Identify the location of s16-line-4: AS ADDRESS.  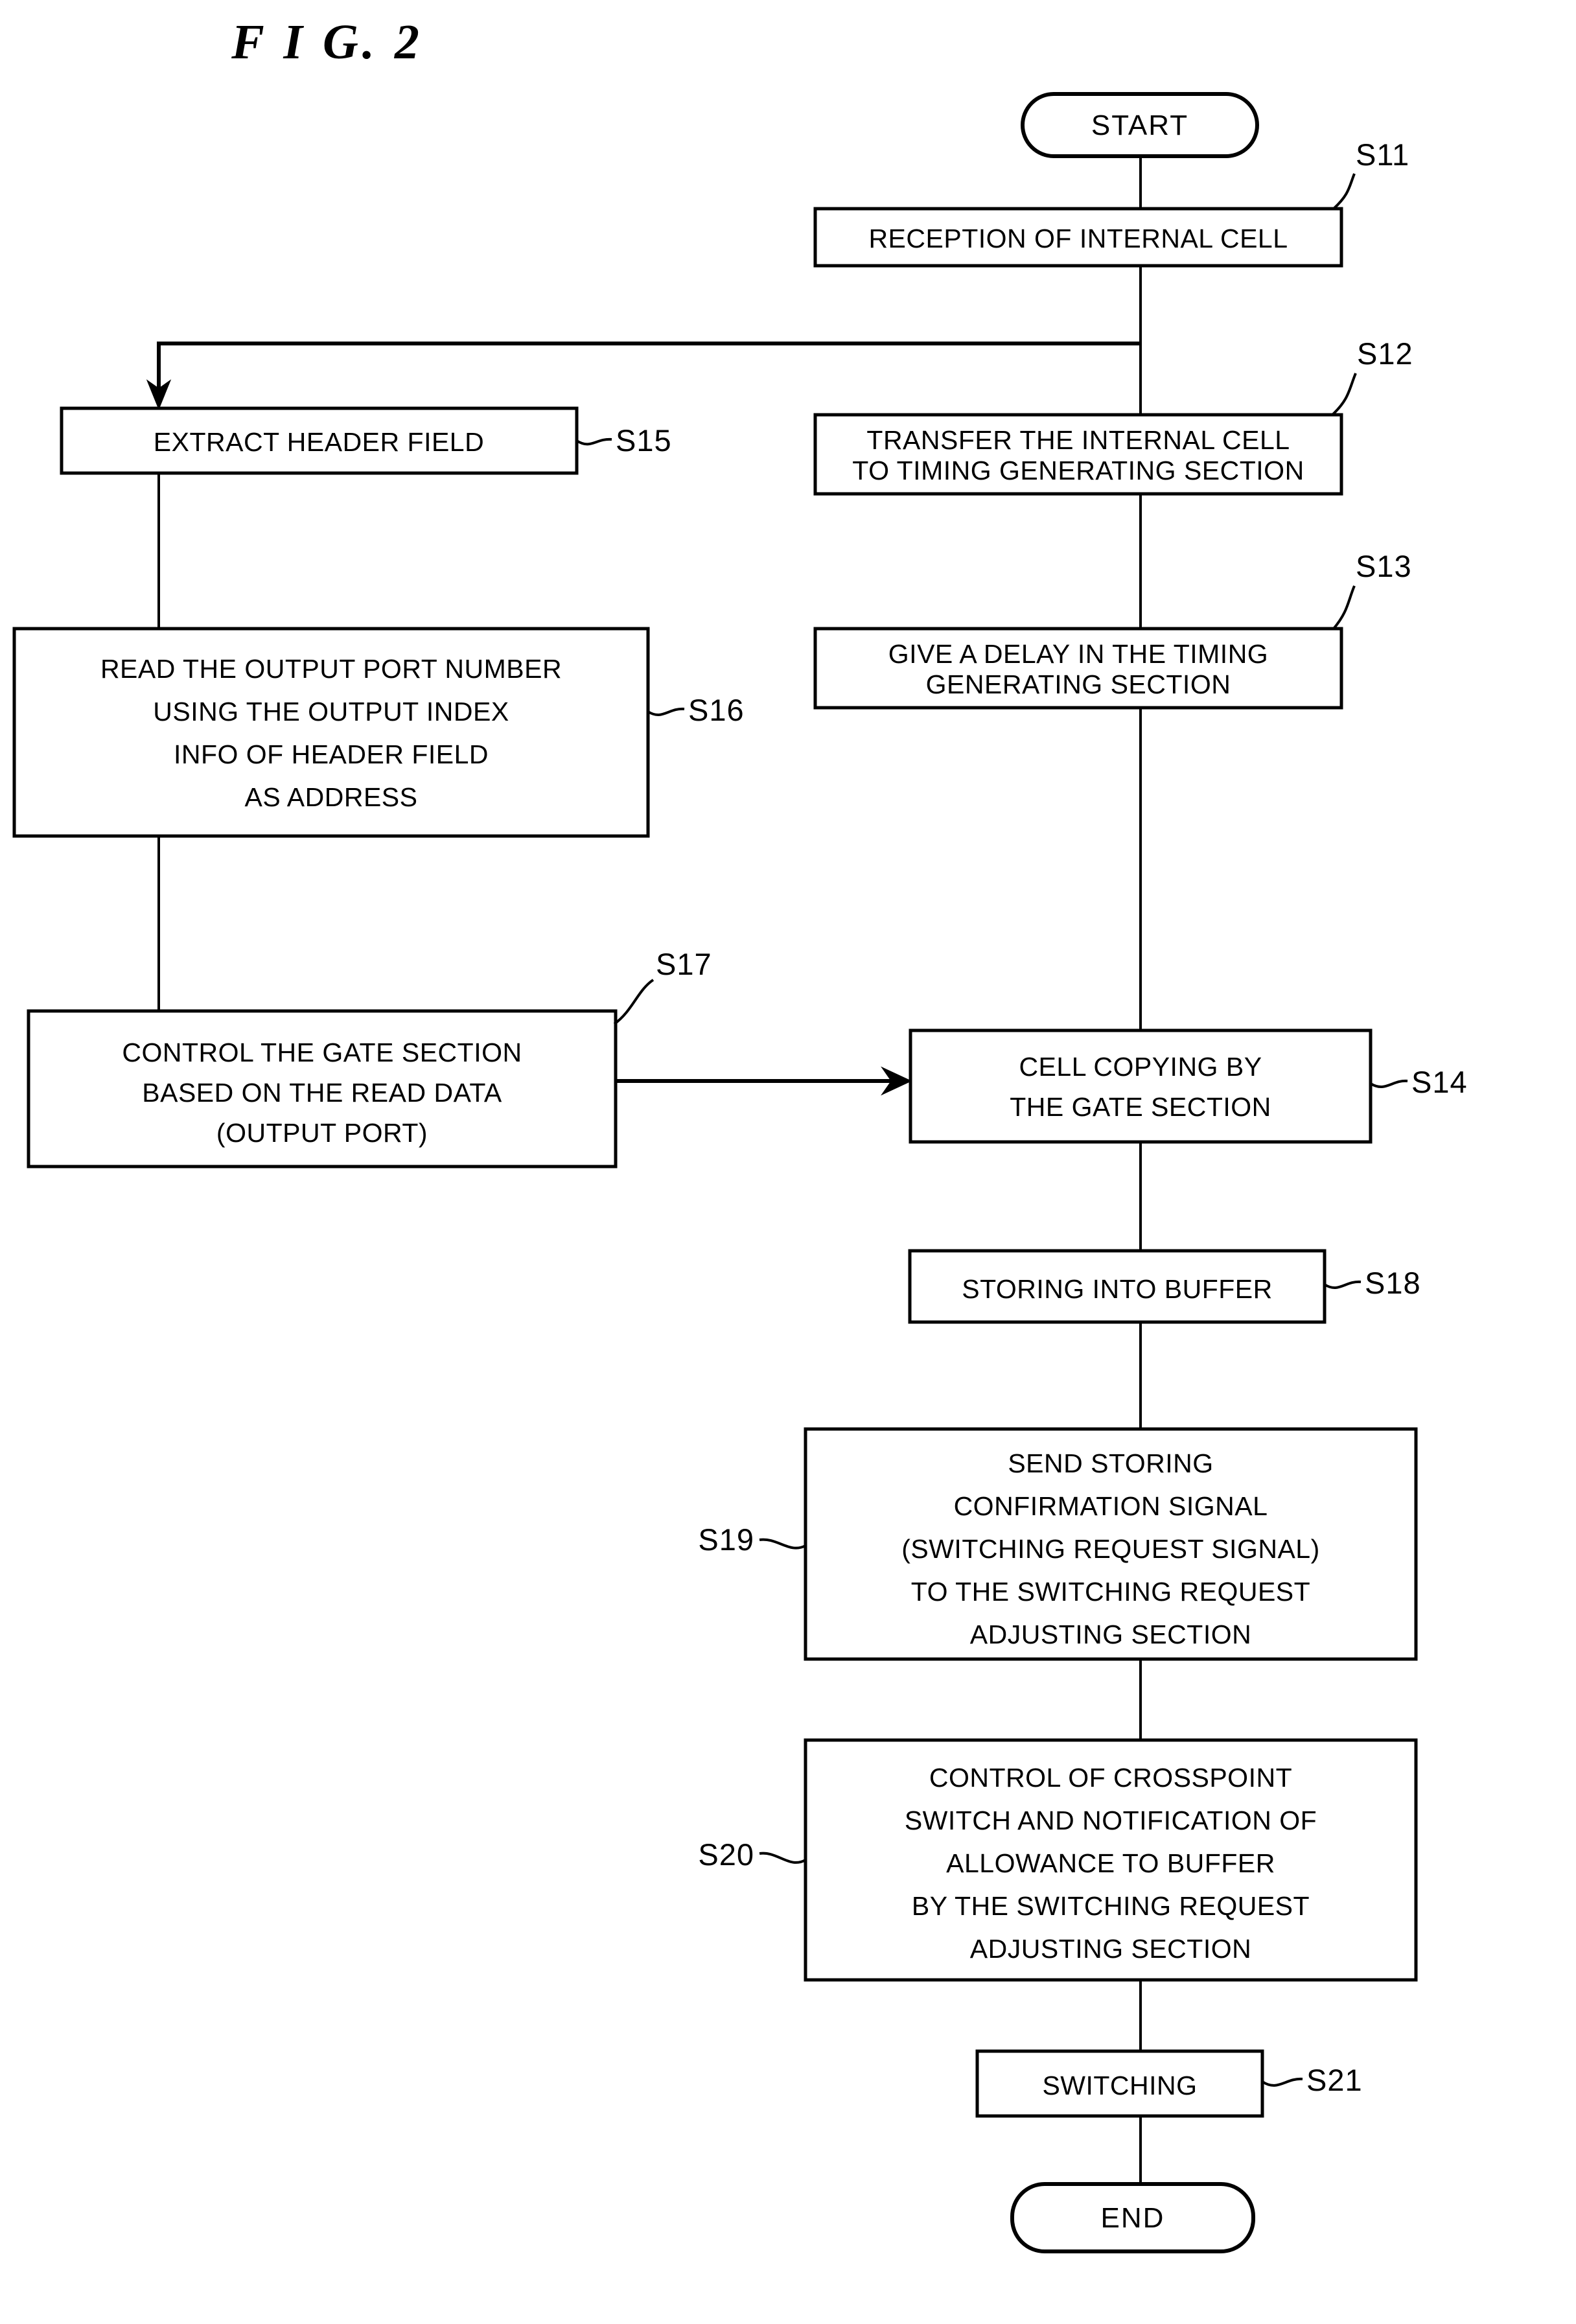
(330, 797).